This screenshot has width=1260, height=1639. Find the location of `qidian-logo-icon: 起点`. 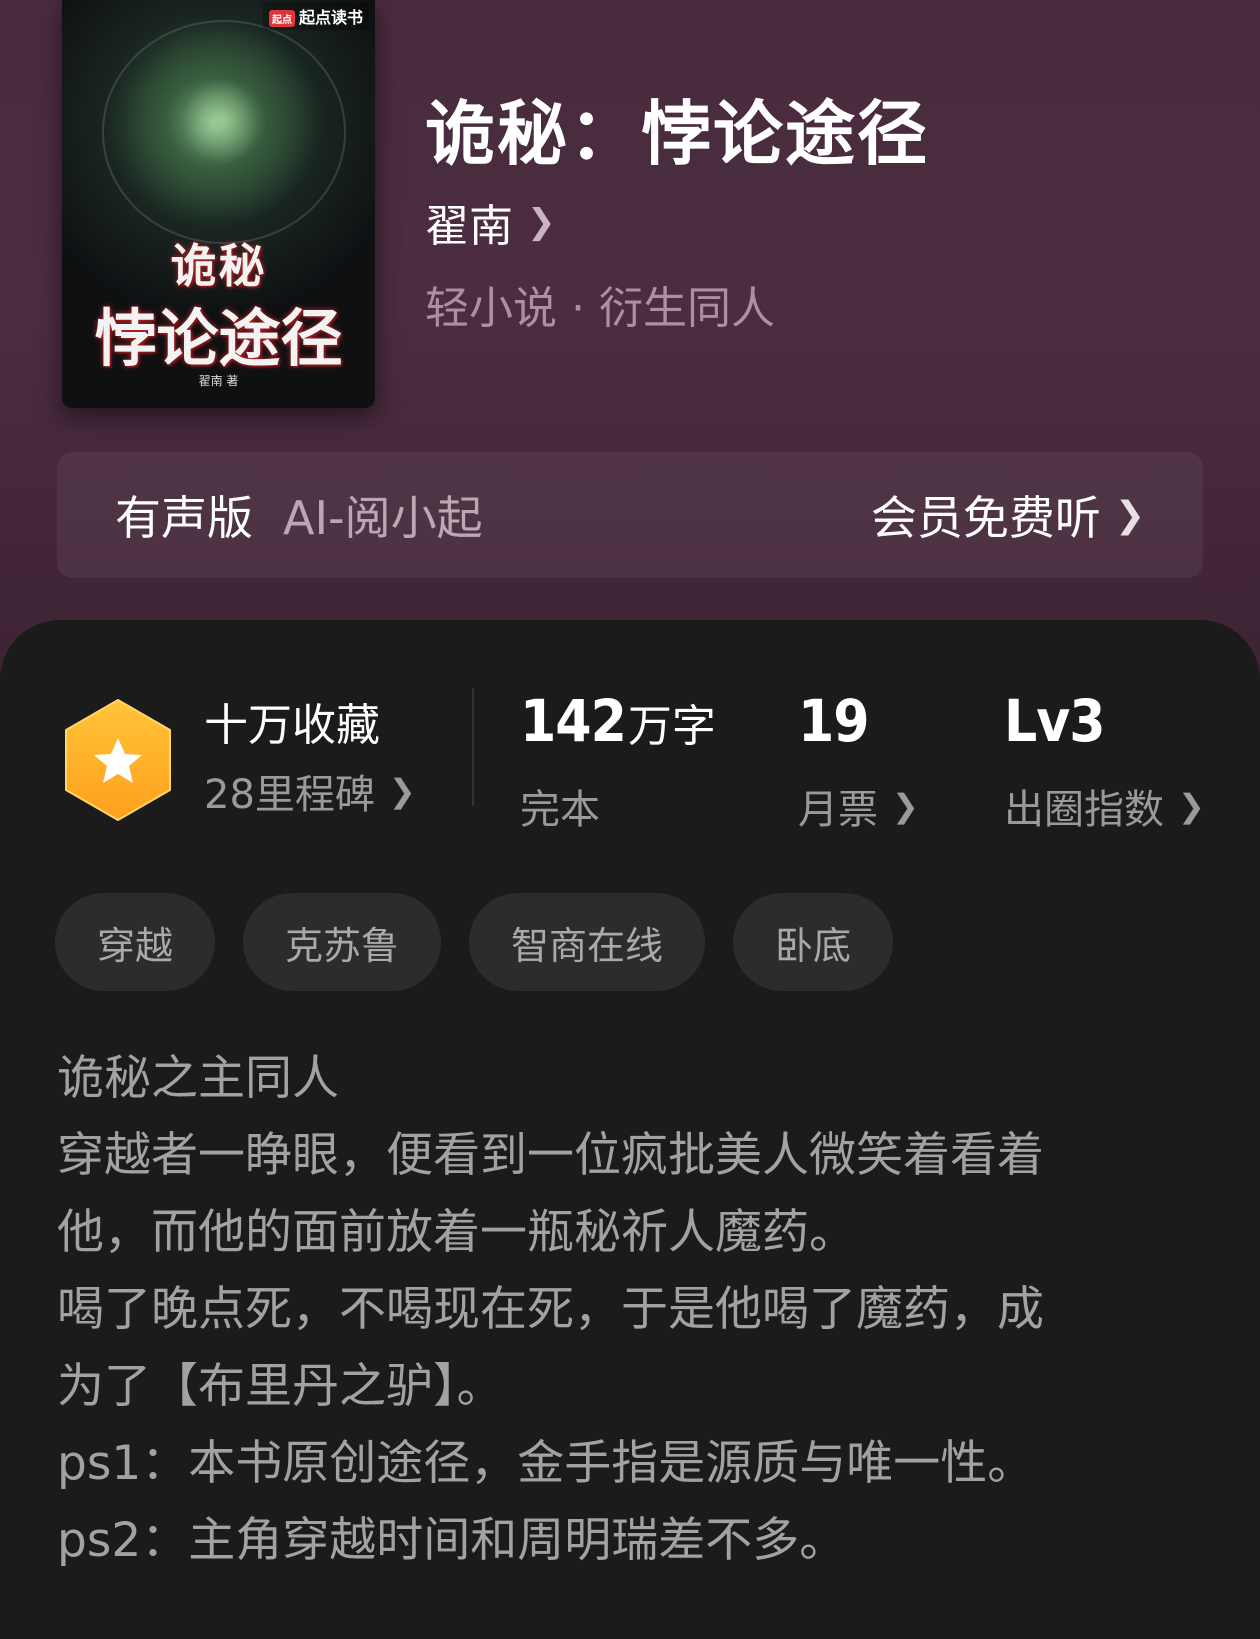

qidian-logo-icon: 起点 is located at coordinates (281, 18).